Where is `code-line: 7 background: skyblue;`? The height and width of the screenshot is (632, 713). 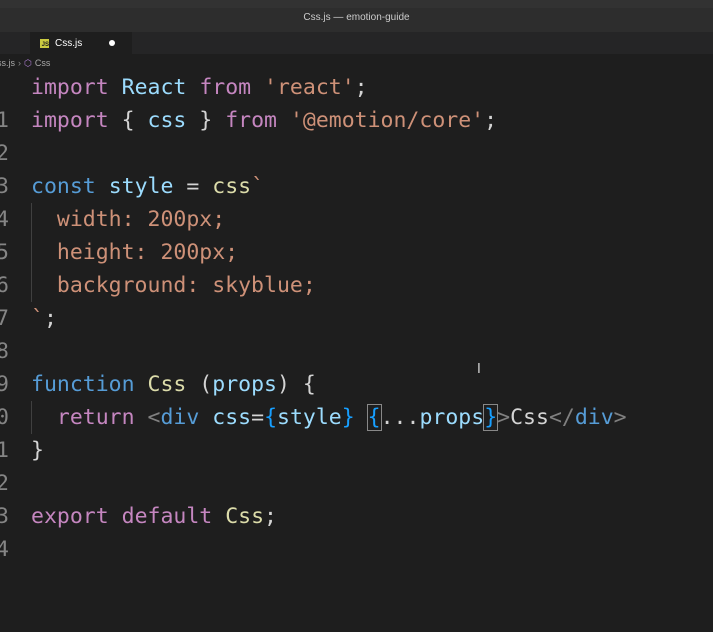 code-line: 7 background: skyblue; is located at coordinates (356, 300).